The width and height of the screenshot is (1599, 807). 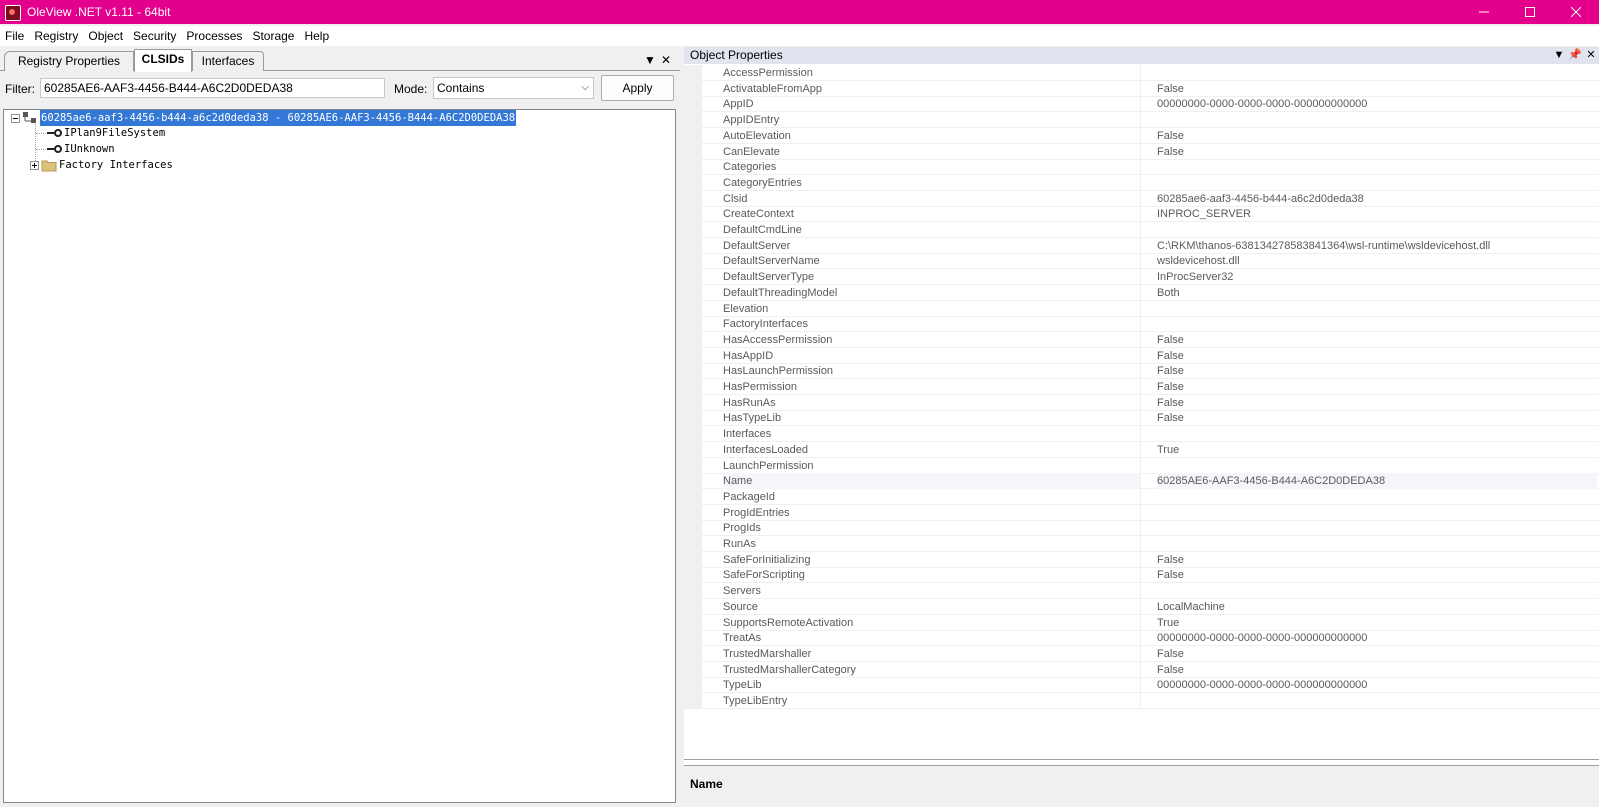 I want to click on menu-file: File, so click(x=14, y=36).